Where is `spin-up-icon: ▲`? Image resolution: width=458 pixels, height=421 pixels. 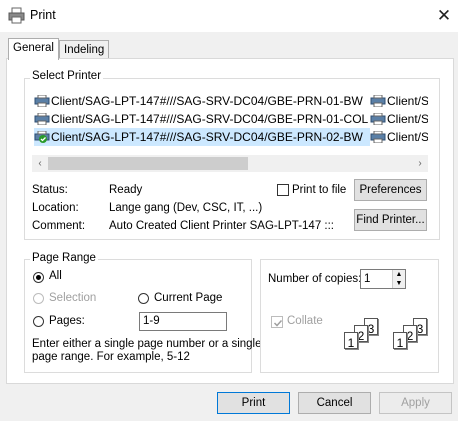
spin-up-icon: ▲ is located at coordinates (398, 274).